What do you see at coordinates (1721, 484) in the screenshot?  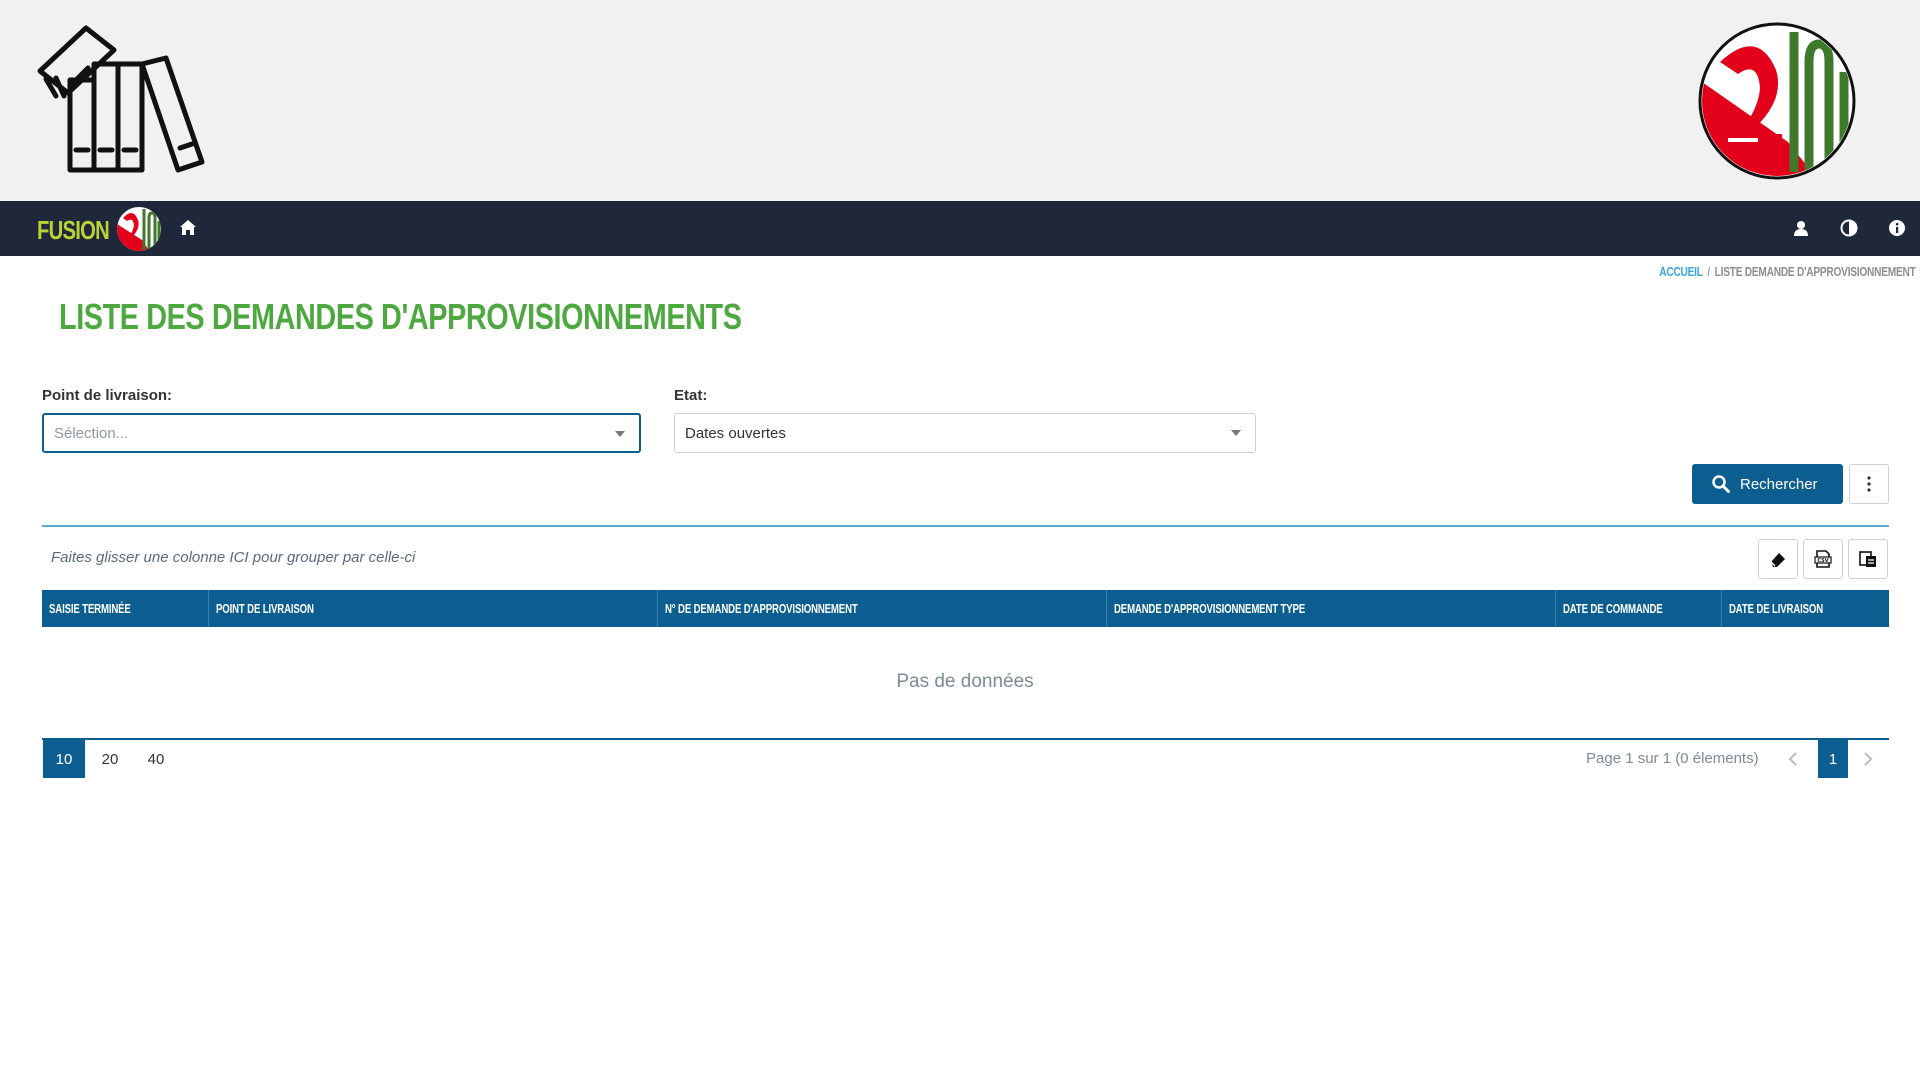 I see `search-icon` at bounding box center [1721, 484].